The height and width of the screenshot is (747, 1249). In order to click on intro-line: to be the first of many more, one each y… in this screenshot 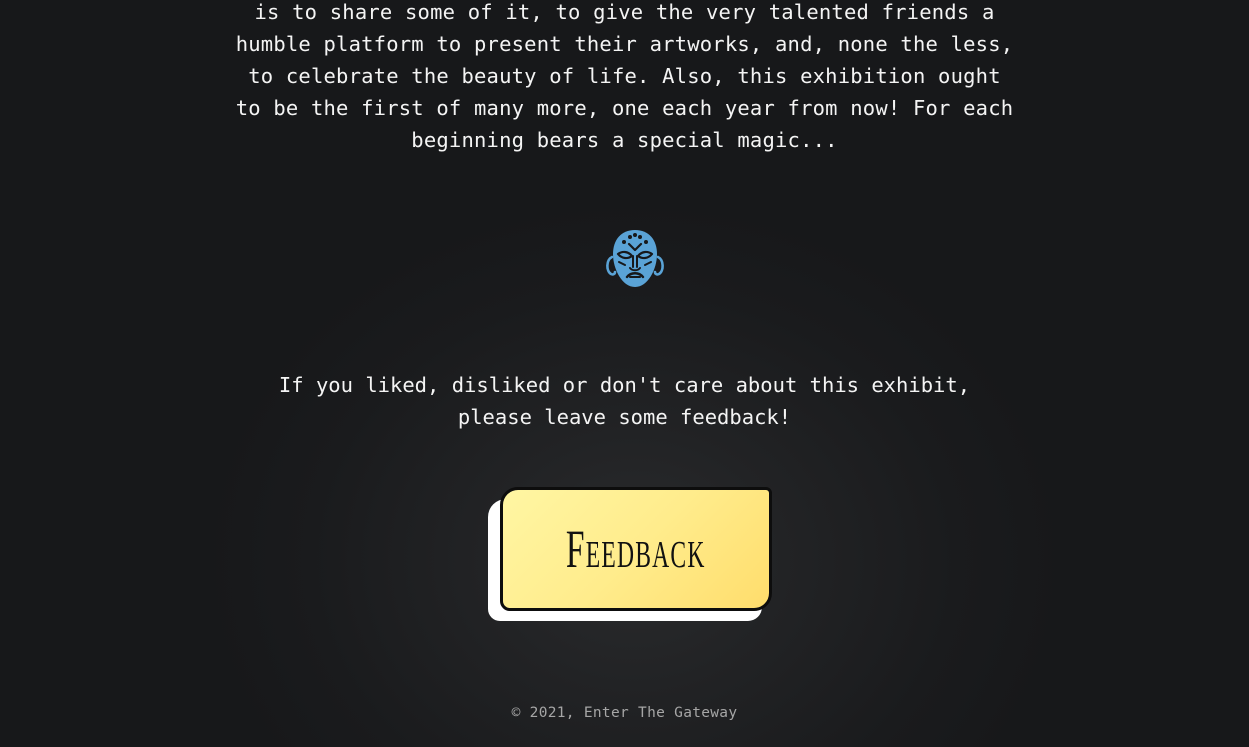, I will do `click(624, 108)`.